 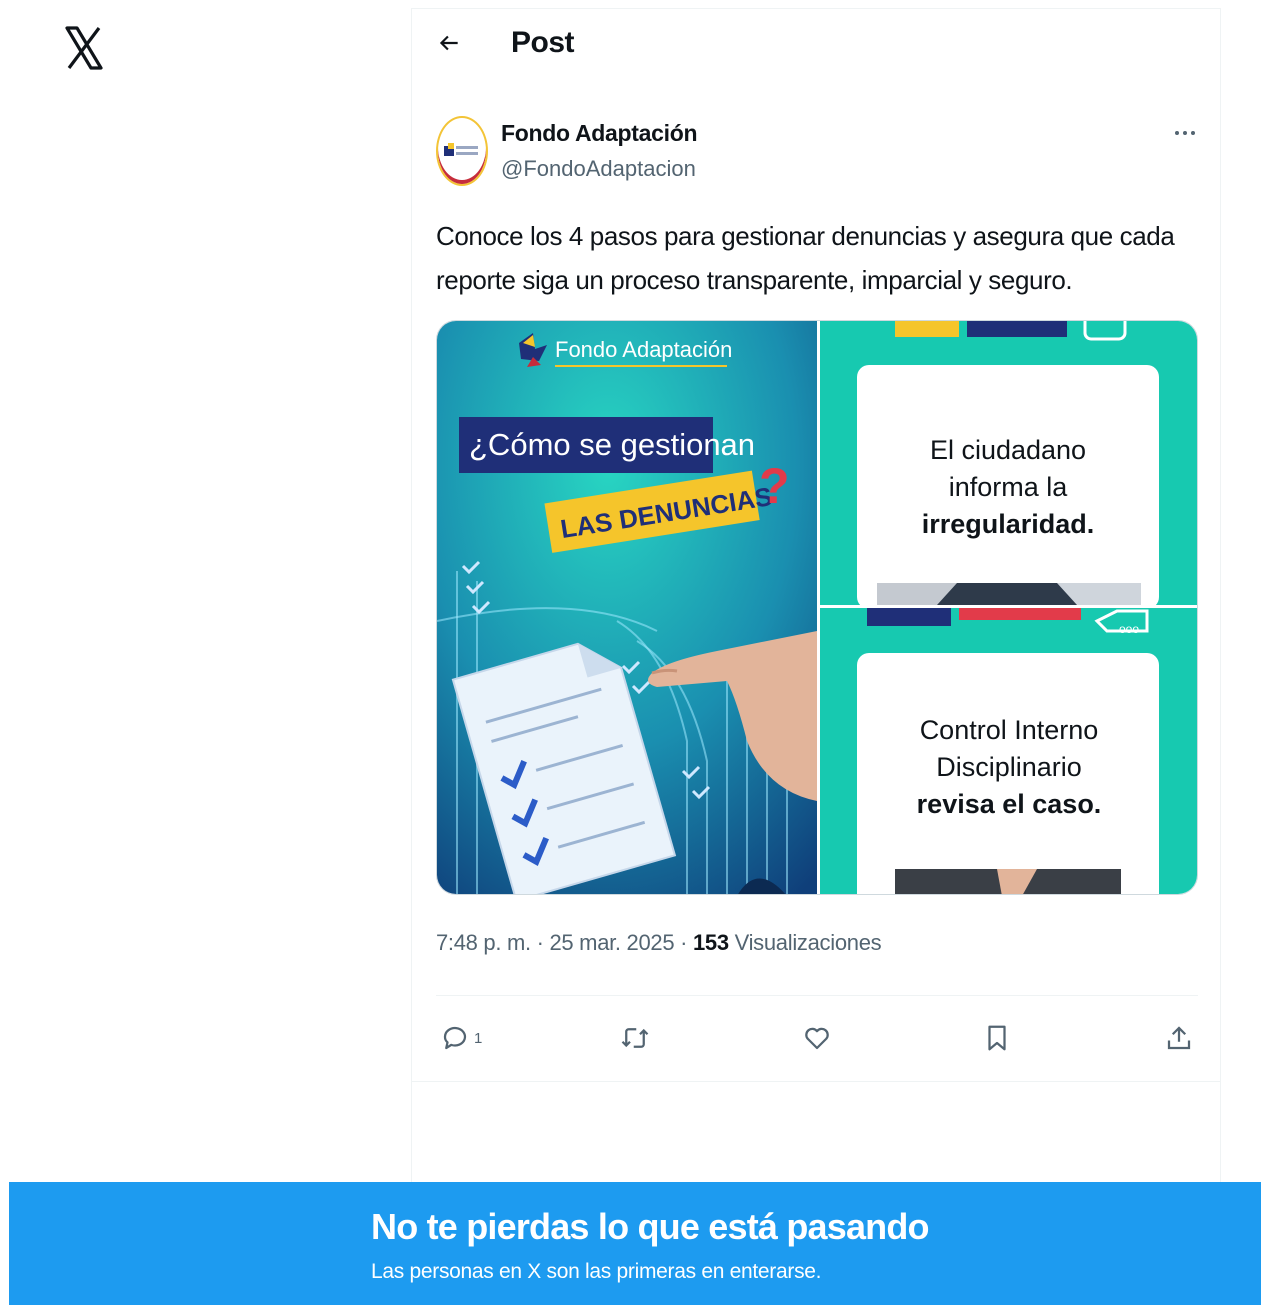 I want to click on views-count: 153, so click(x=710, y=942).